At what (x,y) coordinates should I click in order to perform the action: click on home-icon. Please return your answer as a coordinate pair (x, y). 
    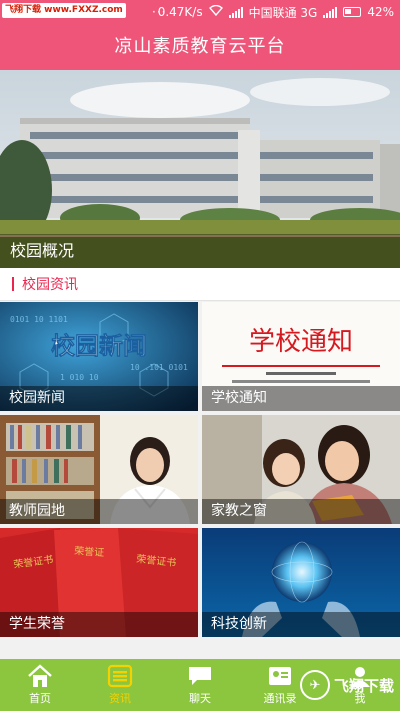
    Looking at the image, I should click on (40, 675).